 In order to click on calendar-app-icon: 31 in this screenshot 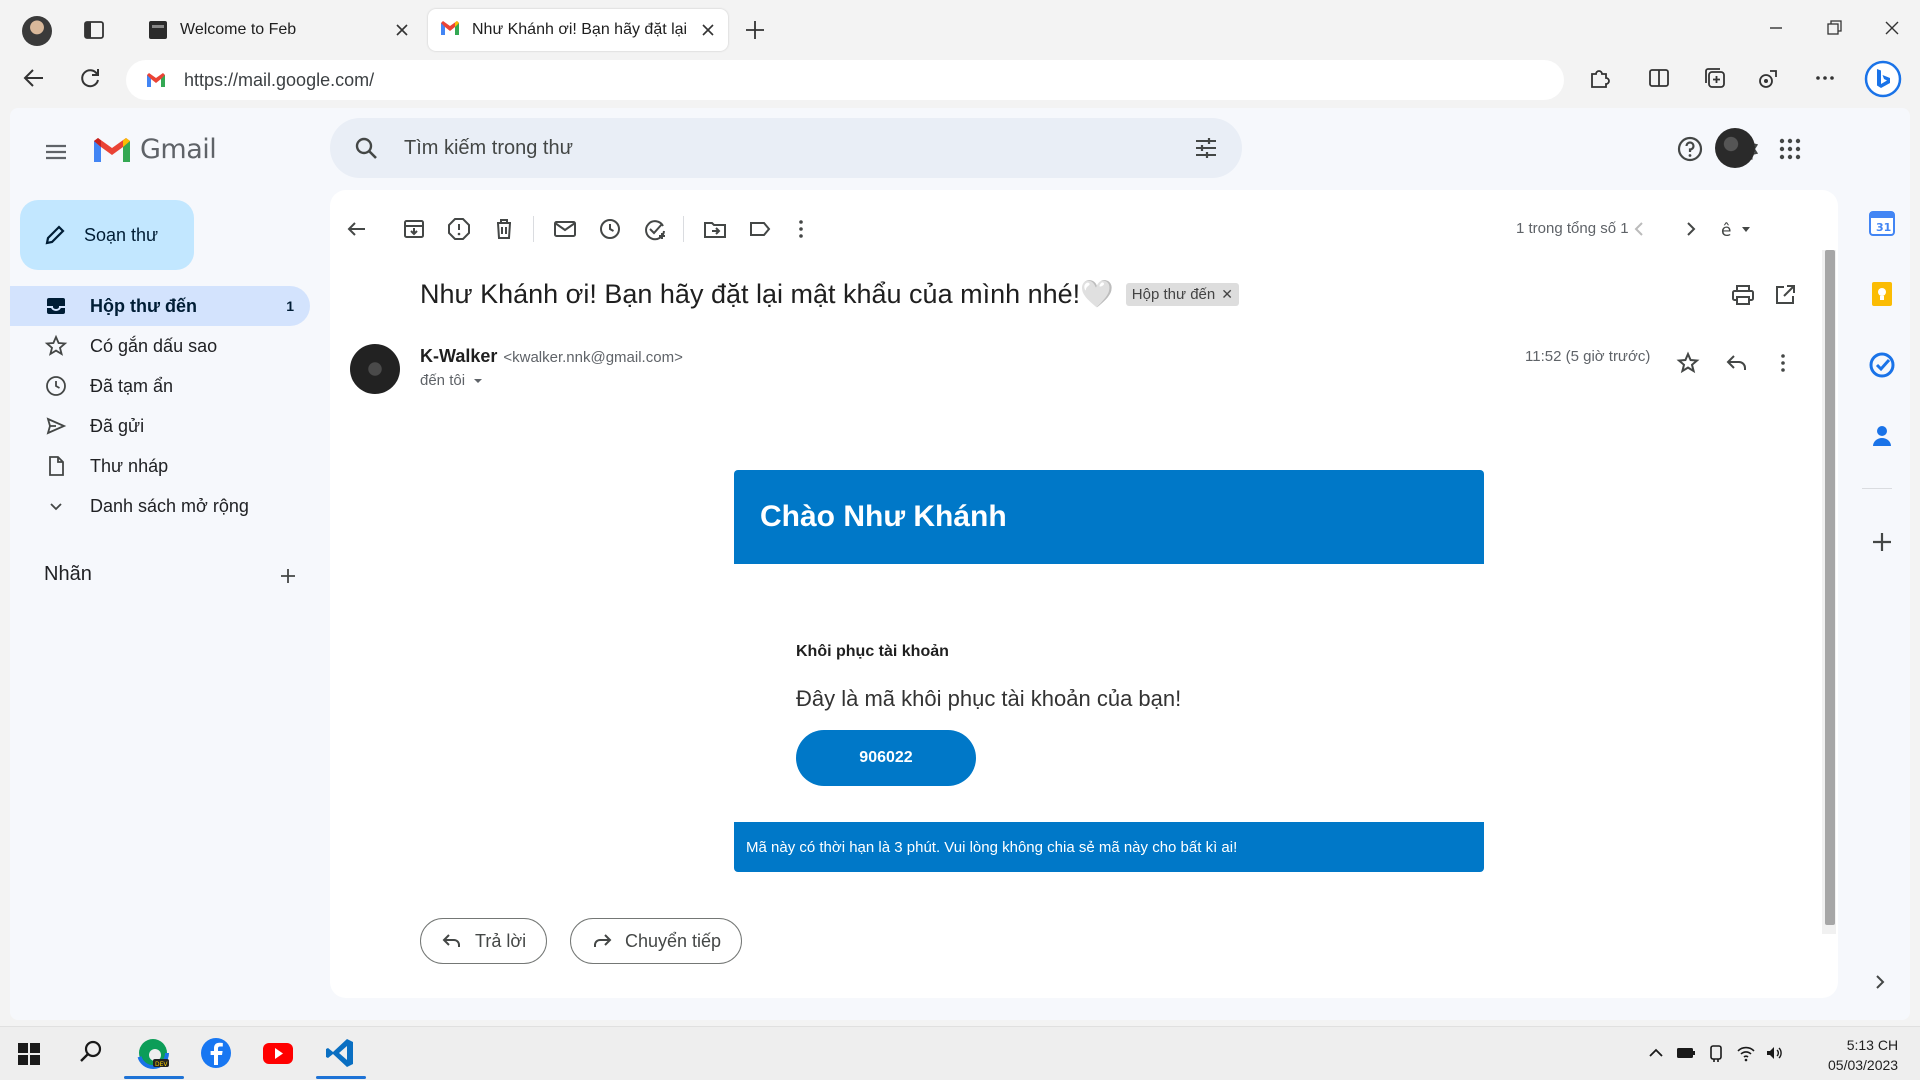, I will do `click(1882, 223)`.